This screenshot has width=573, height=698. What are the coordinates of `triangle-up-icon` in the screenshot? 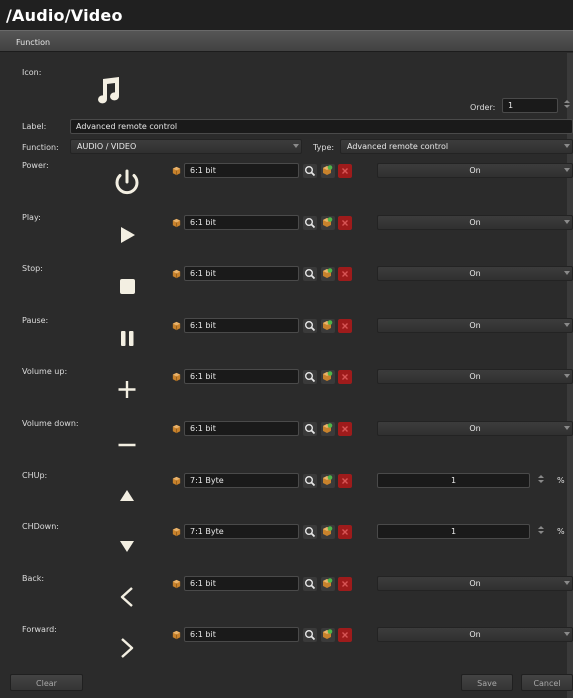 It's located at (127, 493).